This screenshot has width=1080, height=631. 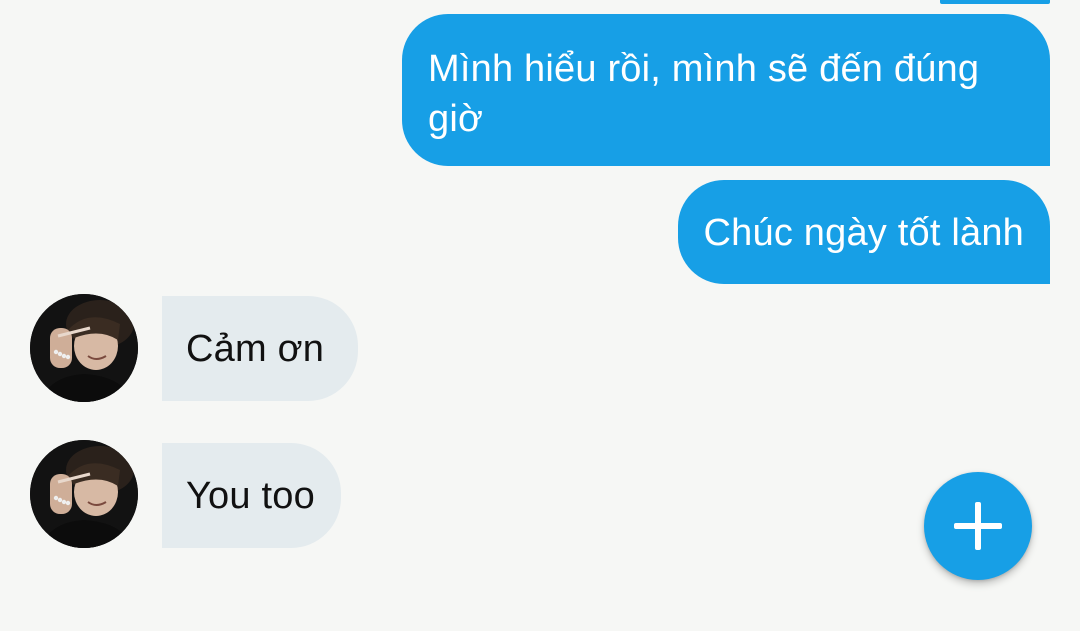 I want to click on incoming-message-bubble: You too, so click(x=251, y=495).